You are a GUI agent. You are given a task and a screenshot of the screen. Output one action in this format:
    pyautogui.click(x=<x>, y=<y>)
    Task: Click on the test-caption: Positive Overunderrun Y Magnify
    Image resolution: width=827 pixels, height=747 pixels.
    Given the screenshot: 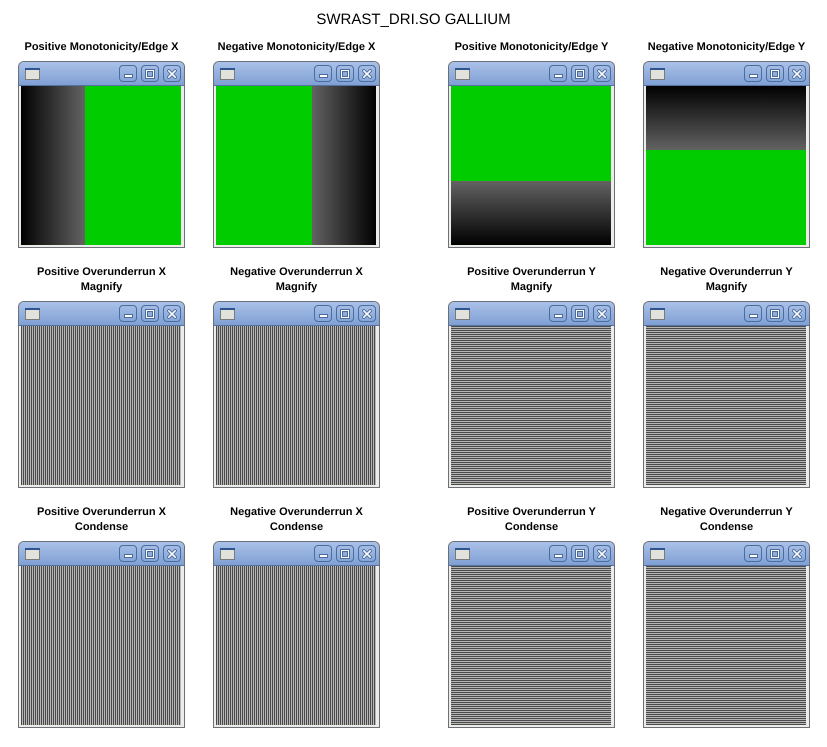 What is the action you would take?
    pyautogui.click(x=531, y=280)
    